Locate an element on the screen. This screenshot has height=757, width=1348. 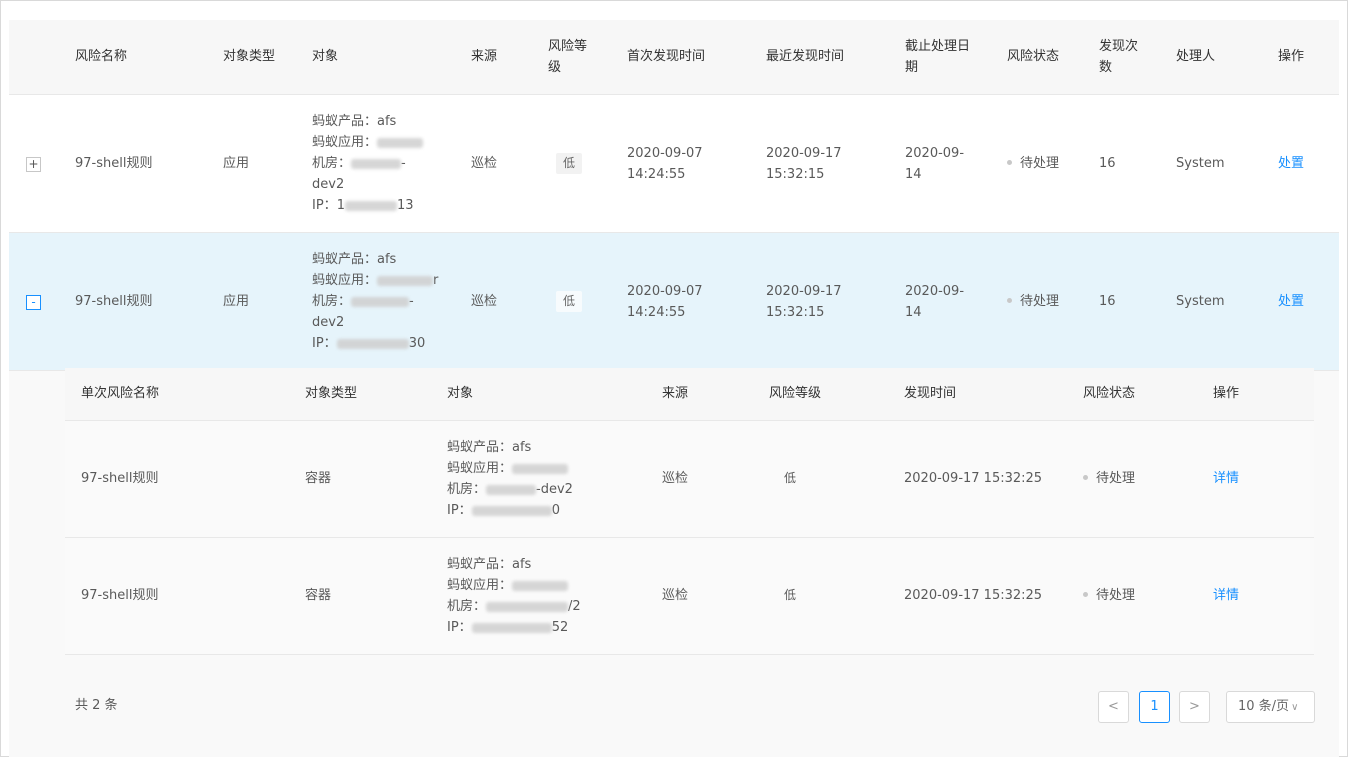
col-risk-status: 风险状态 is located at coordinates (1033, 56).